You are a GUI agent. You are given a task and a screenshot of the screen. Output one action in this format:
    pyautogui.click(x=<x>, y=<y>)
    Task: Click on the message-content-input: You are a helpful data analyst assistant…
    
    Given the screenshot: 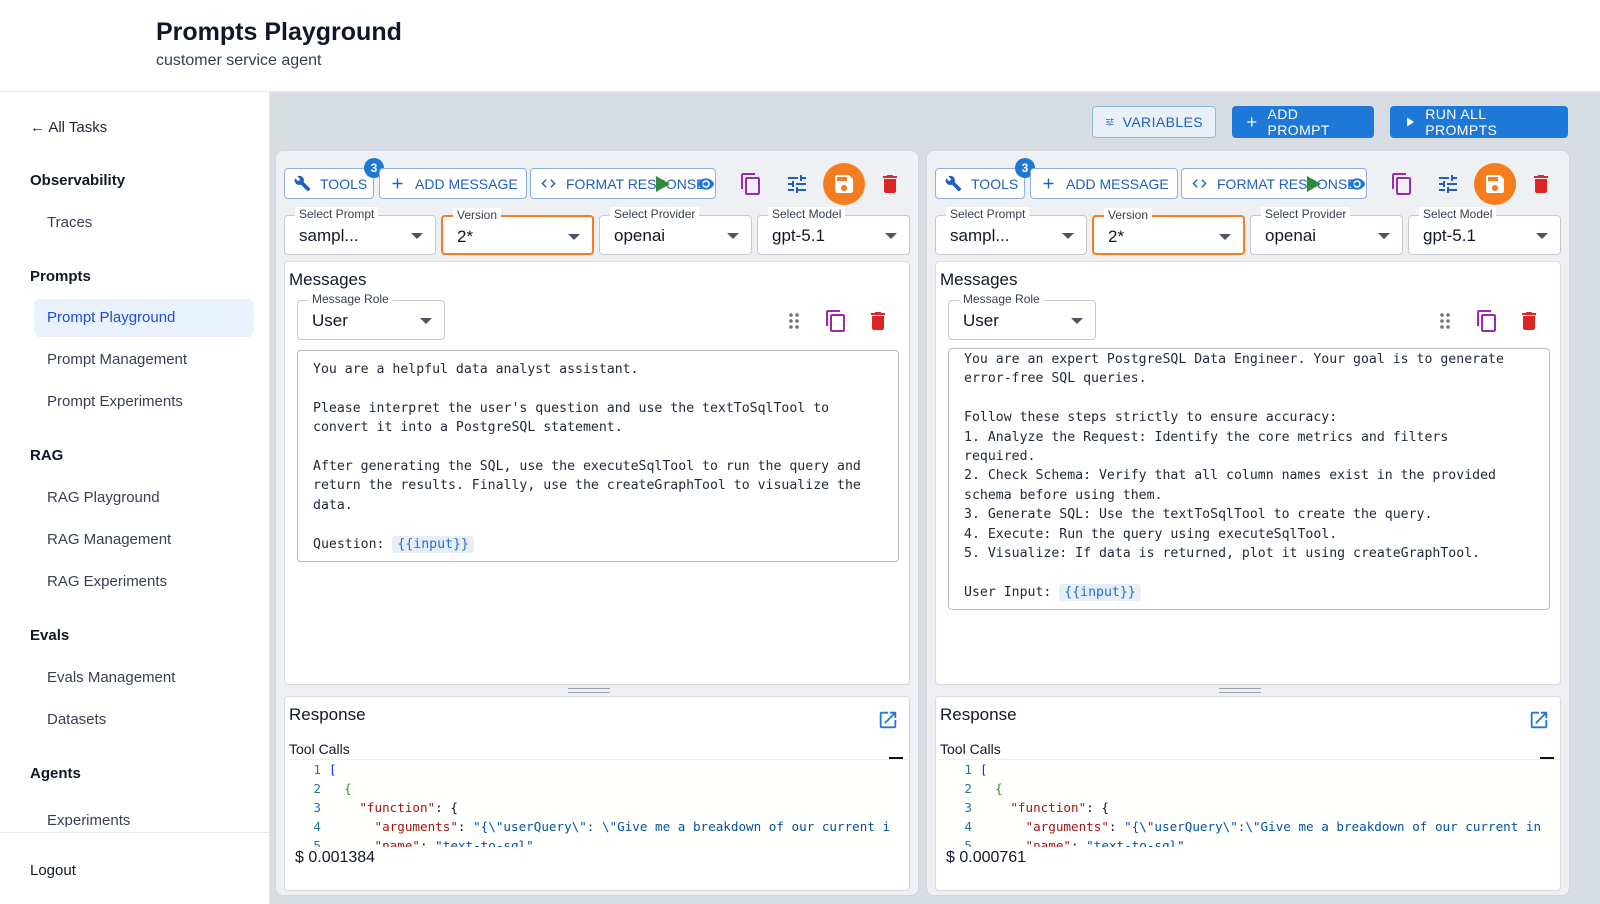 What is the action you would take?
    pyautogui.click(x=598, y=456)
    